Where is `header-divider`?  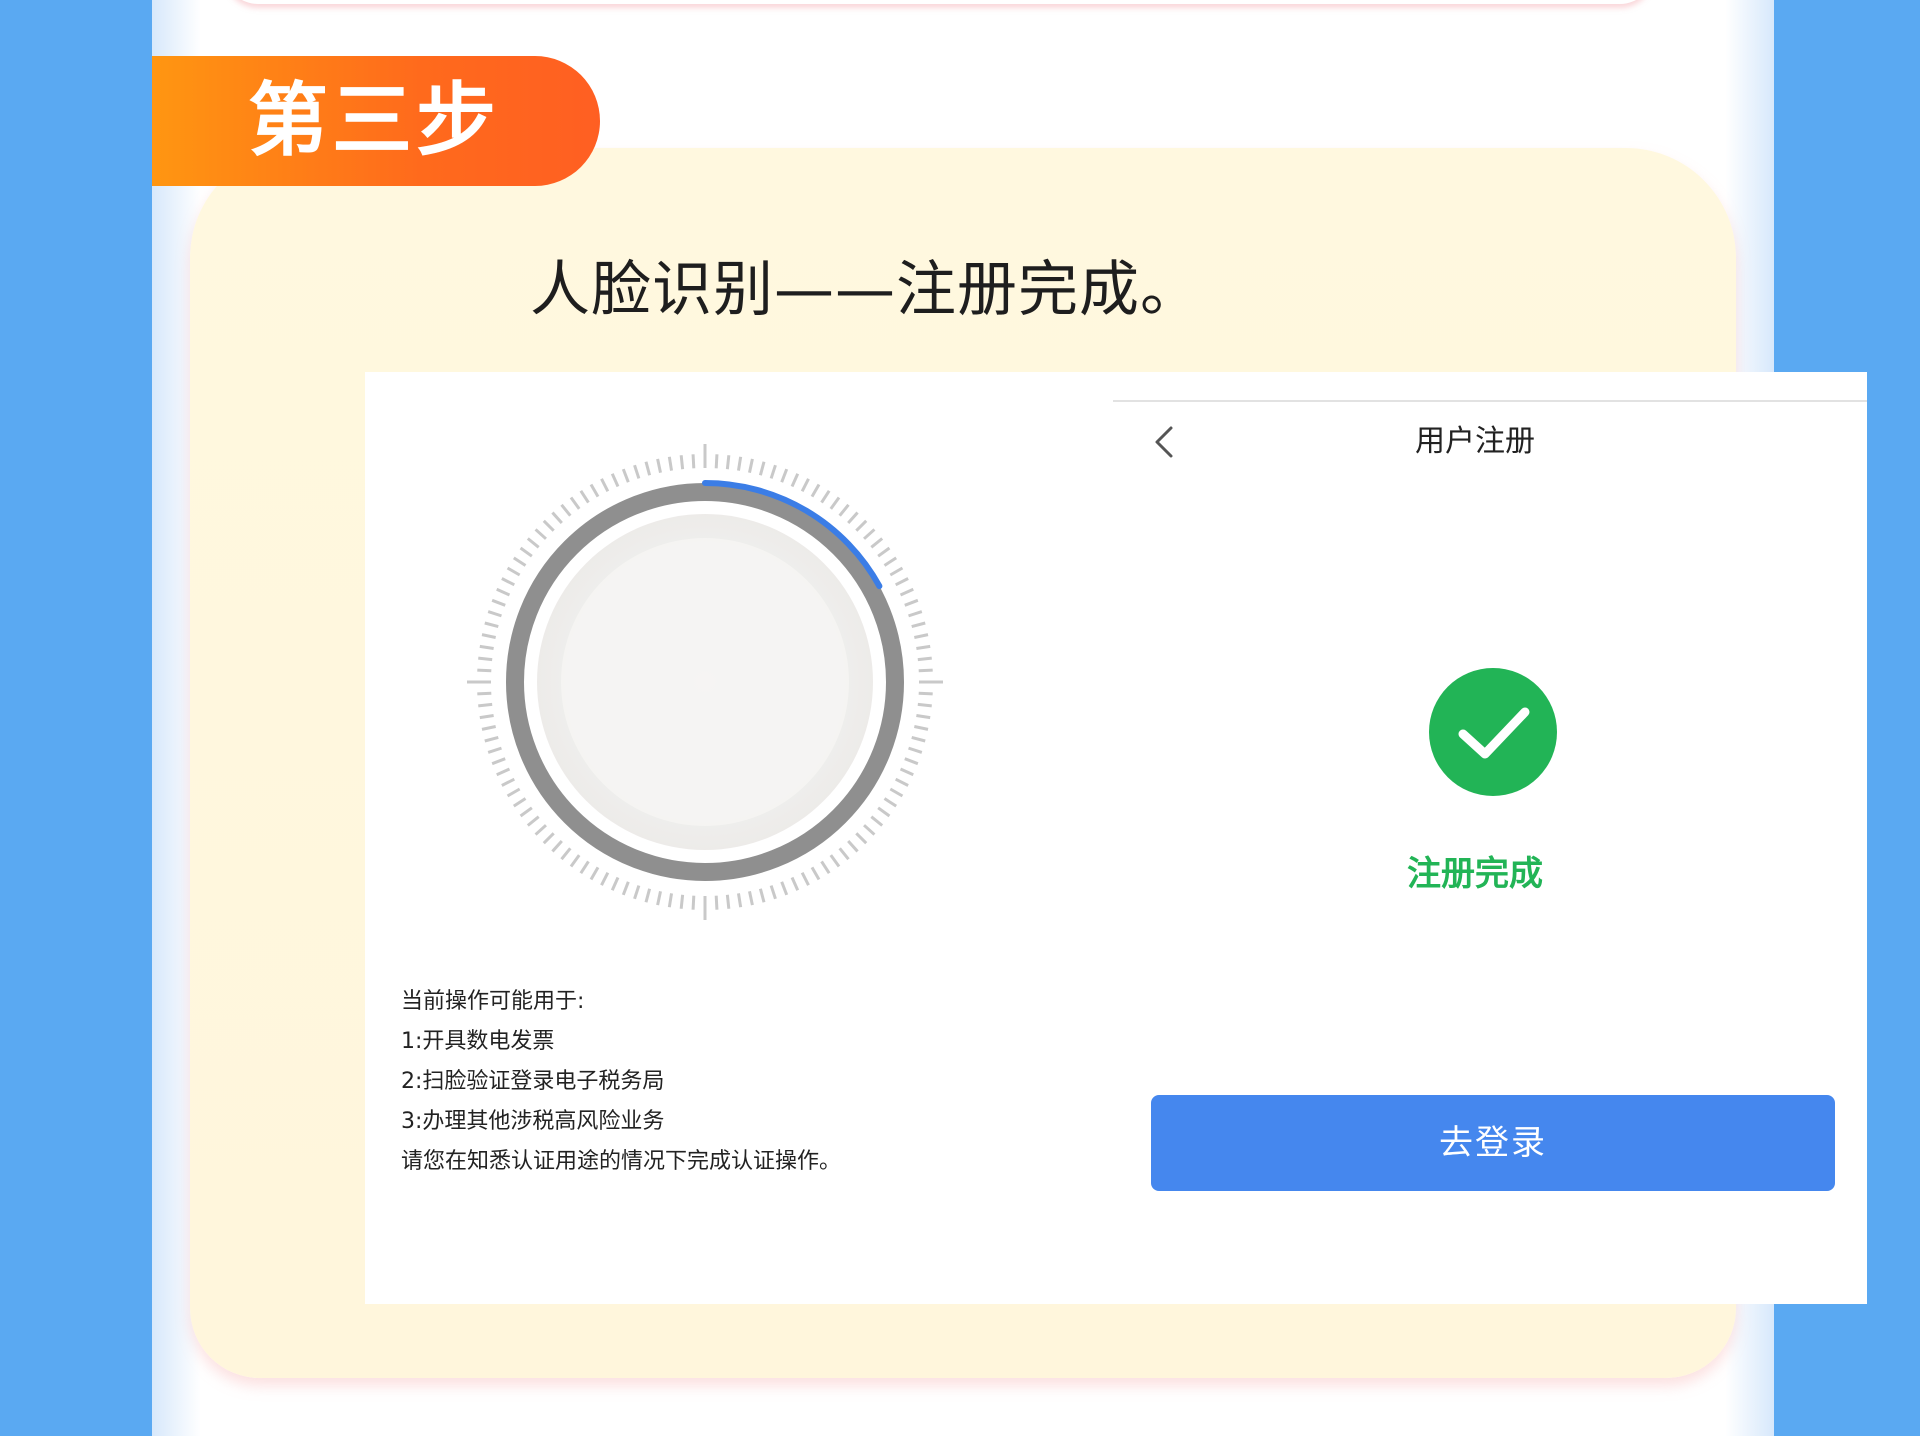 header-divider is located at coordinates (1490, 401).